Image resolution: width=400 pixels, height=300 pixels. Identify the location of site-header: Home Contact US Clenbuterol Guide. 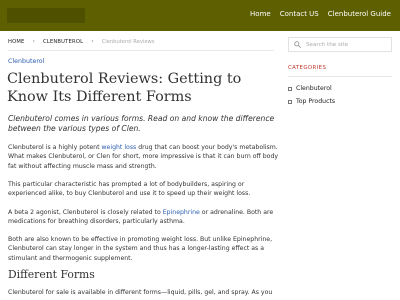
(200, 15).